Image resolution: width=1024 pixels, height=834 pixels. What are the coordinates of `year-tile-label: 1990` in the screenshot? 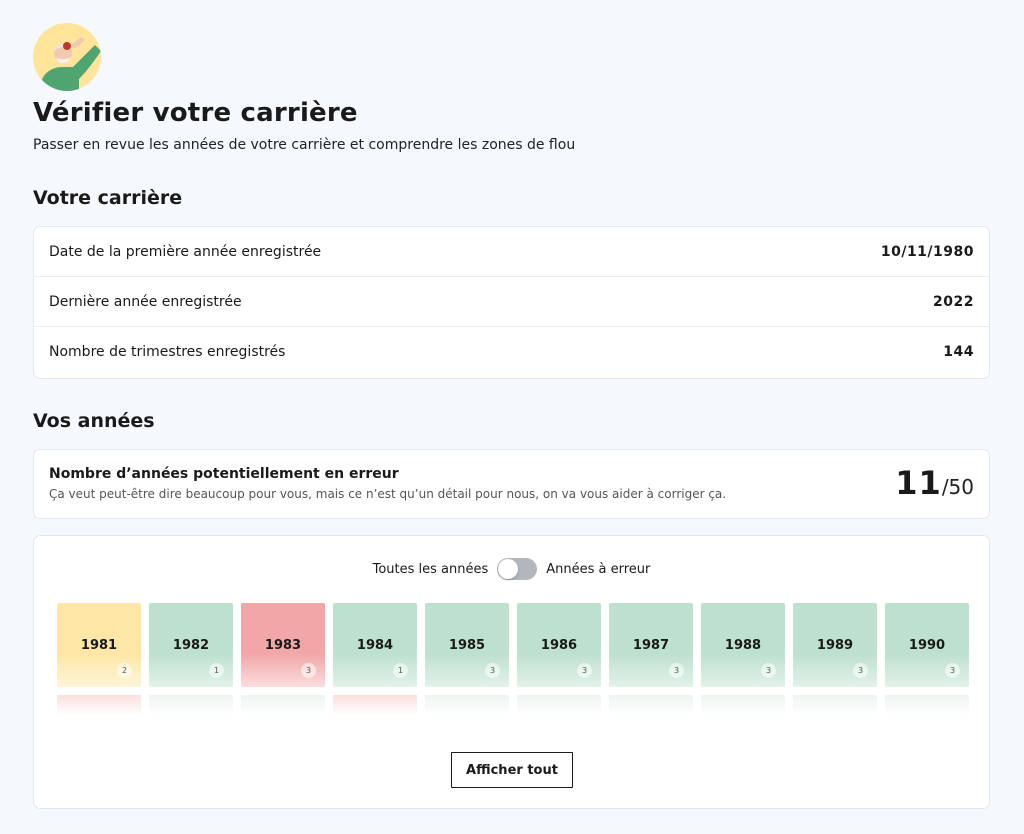 It's located at (927, 645).